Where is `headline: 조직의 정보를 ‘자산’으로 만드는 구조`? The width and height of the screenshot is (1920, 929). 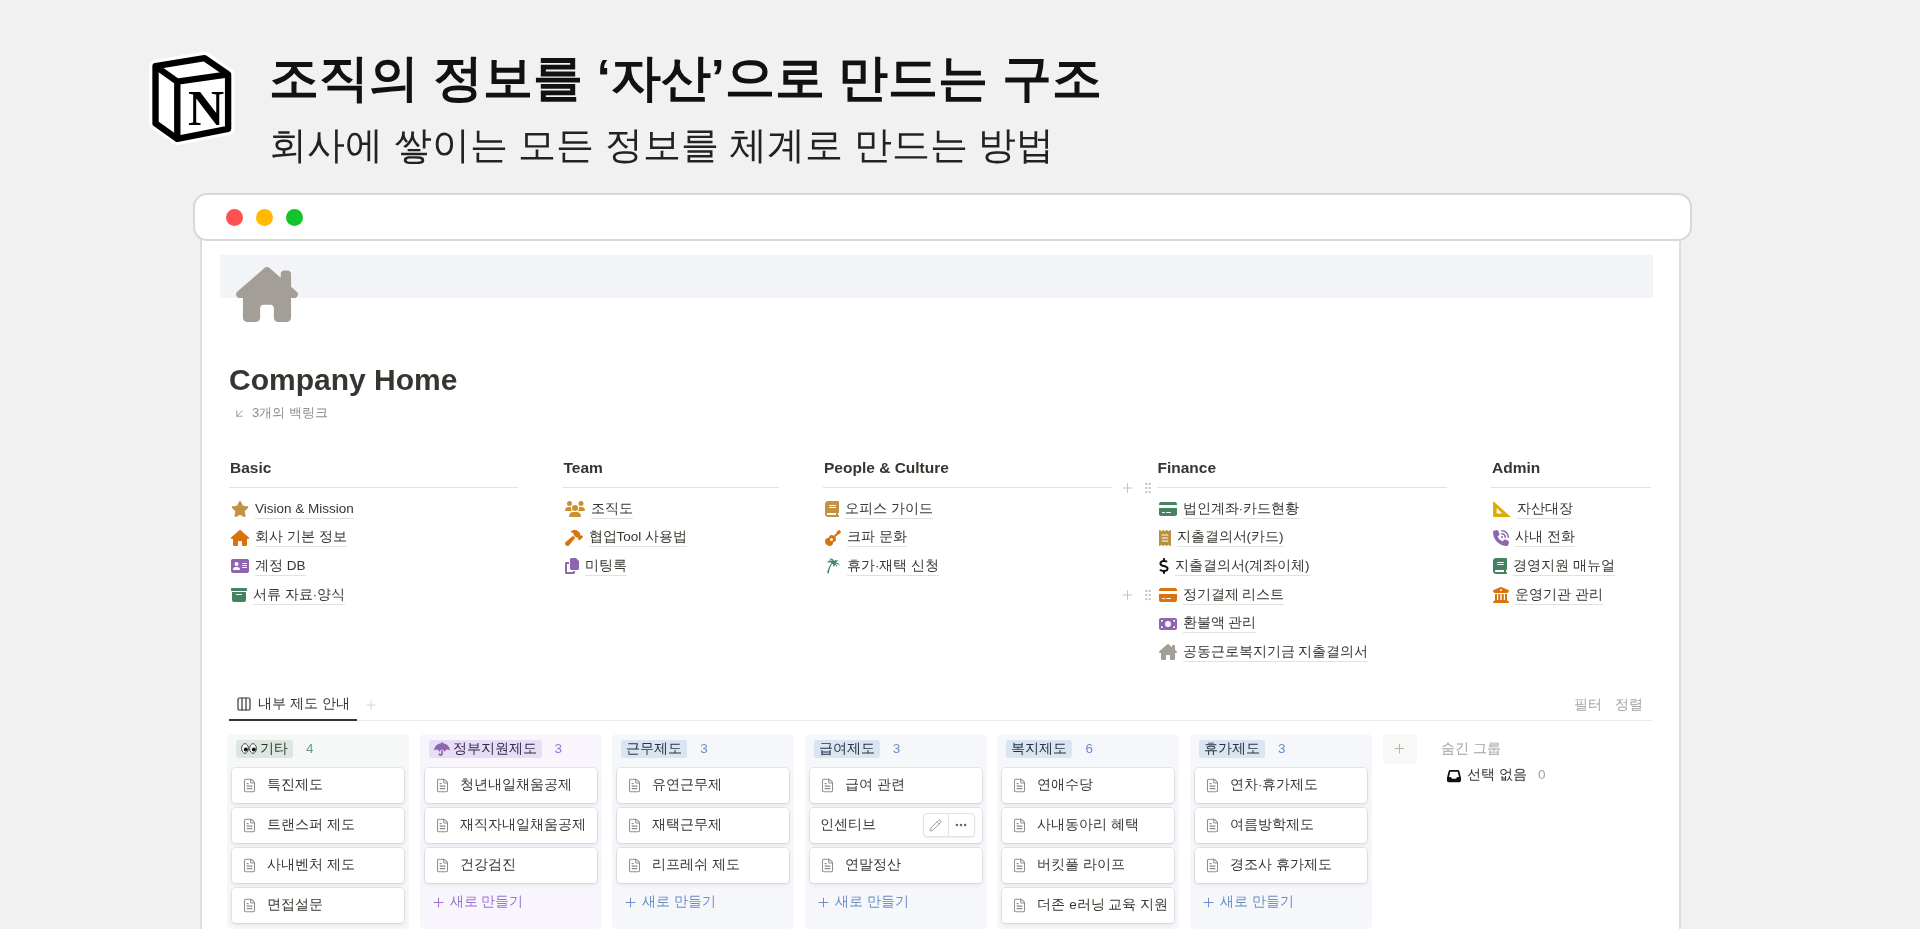 headline: 조직의 정보를 ‘자산’으로 만드는 구조 is located at coordinates (686, 78).